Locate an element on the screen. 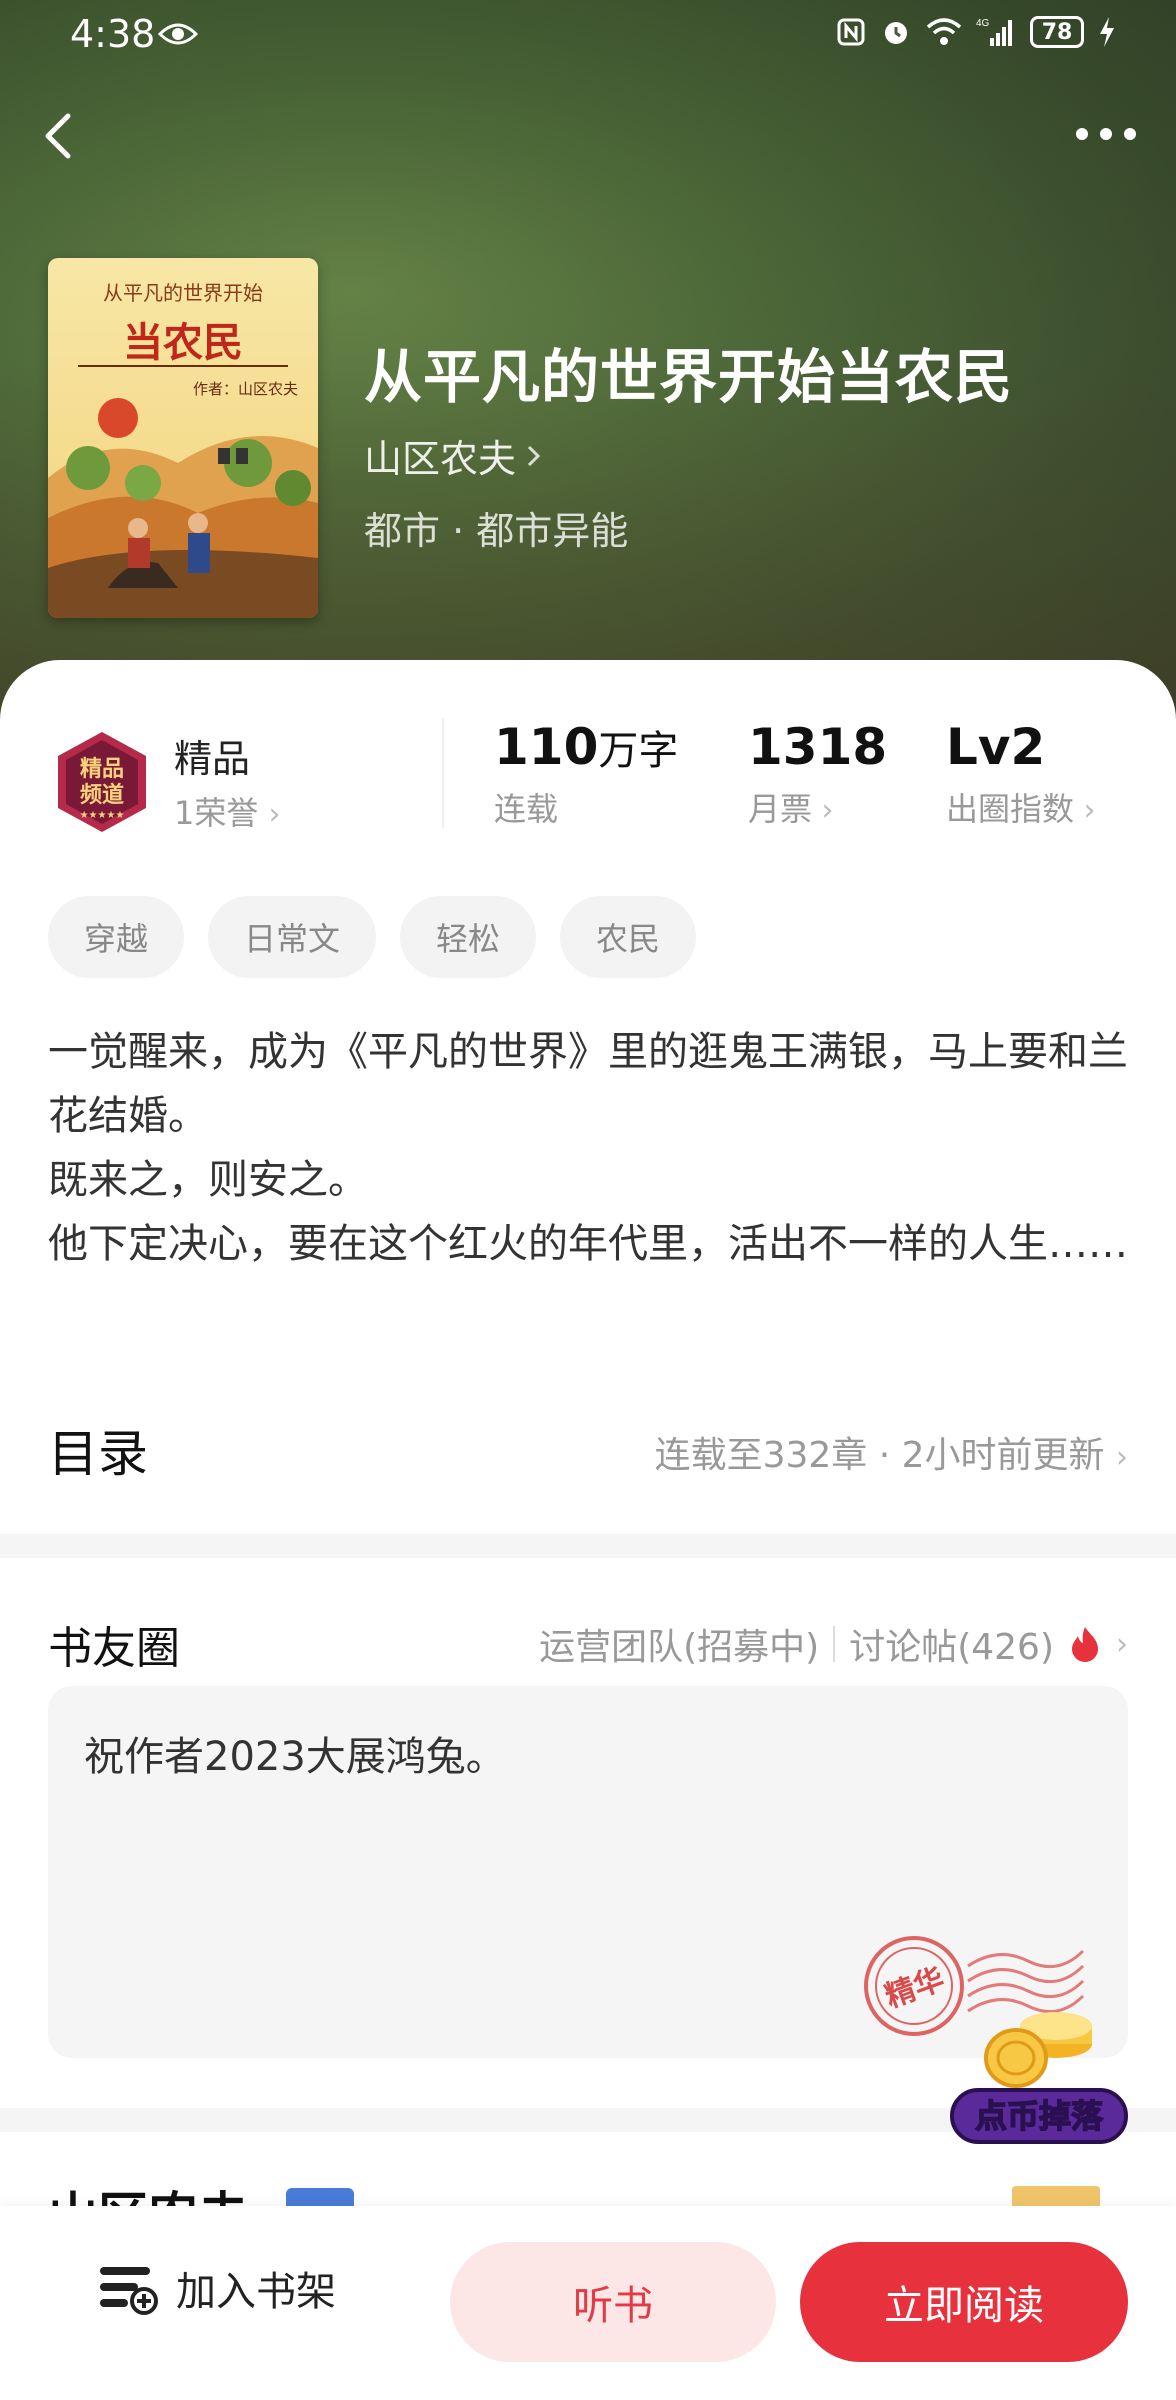 This screenshot has height=2400, width=1176. status-bar: 4:38 4G 78 is located at coordinates (588, 35).